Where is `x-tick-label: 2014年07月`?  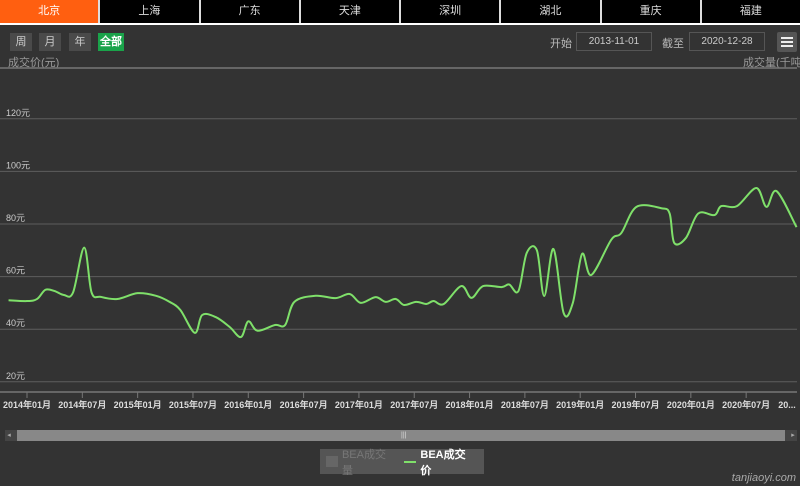
x-tick-label: 2014年07月 is located at coordinates (82, 404).